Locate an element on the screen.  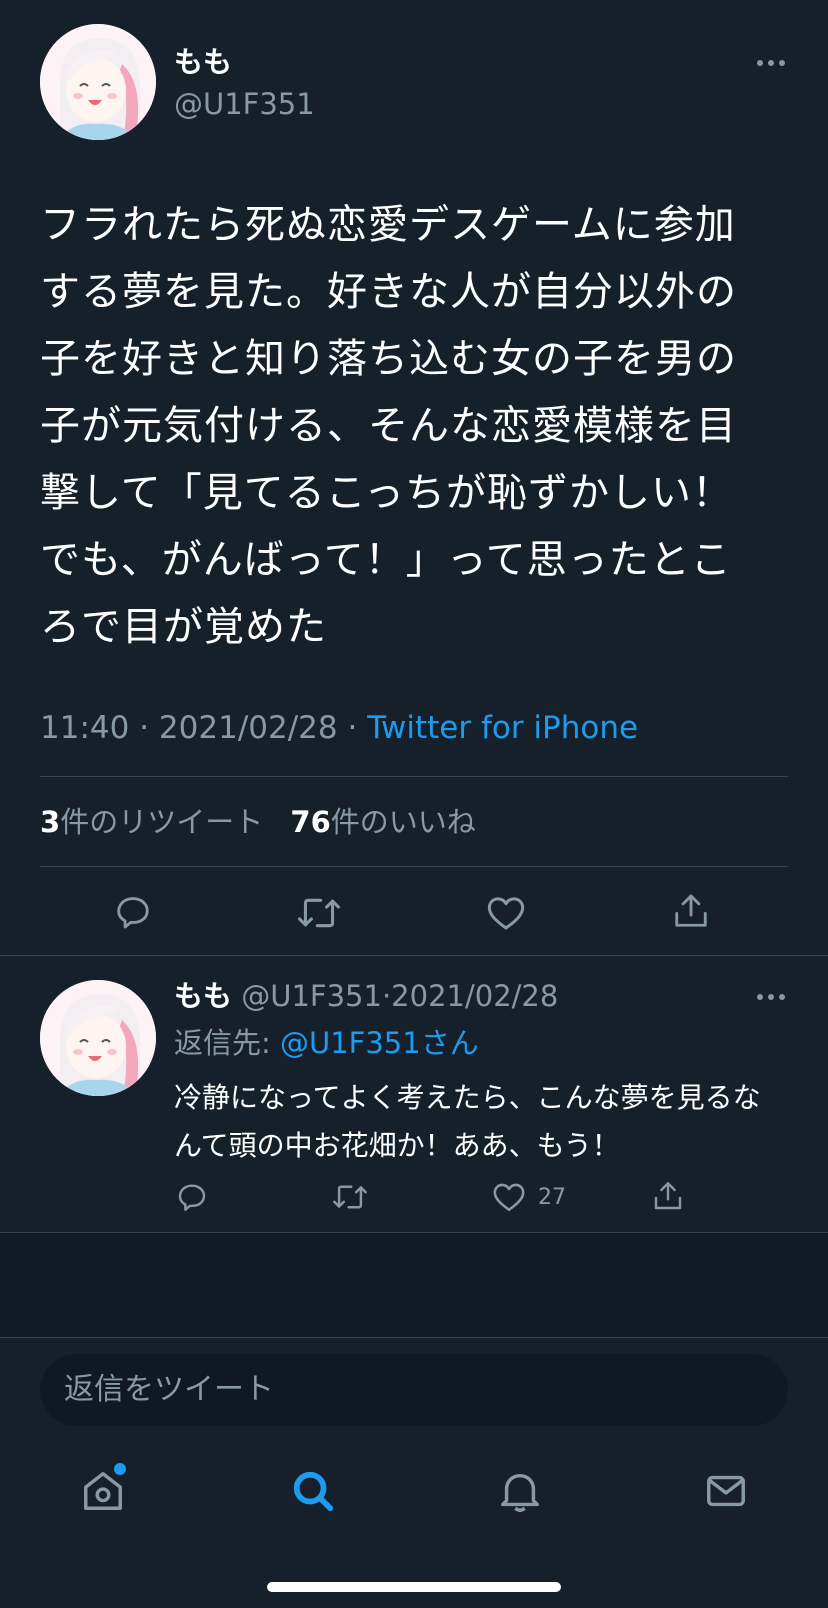
replying-to: 返信先: @U1F351さん is located at coordinates (326, 1043).